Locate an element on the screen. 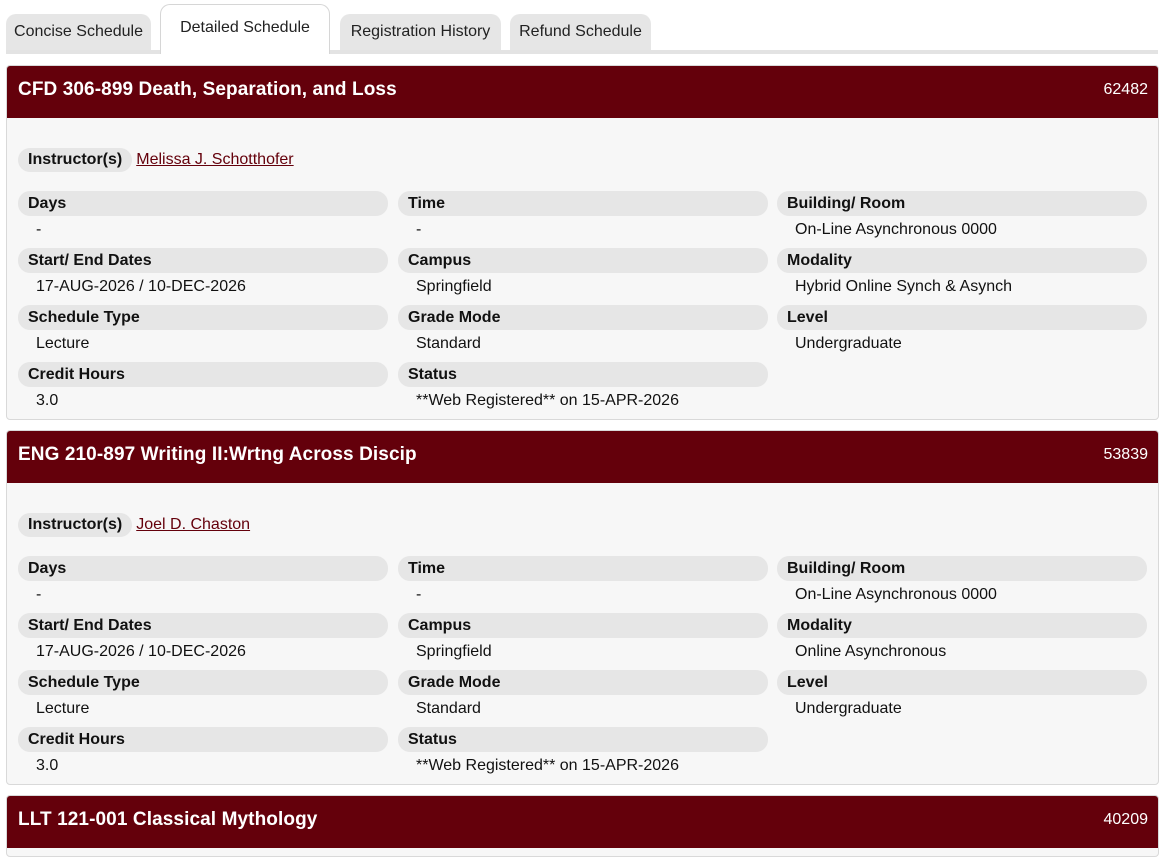  modality-value: Hybrid Online Synch & Asynch is located at coordinates (903, 286).